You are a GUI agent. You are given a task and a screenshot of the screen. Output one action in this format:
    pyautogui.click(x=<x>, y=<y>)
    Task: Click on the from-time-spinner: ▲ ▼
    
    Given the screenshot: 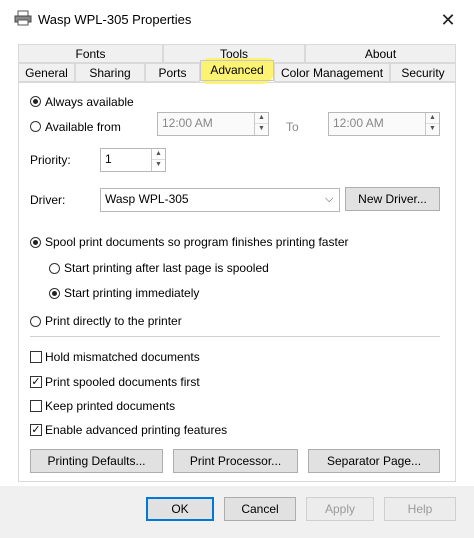 What is the action you would take?
    pyautogui.click(x=261, y=124)
    